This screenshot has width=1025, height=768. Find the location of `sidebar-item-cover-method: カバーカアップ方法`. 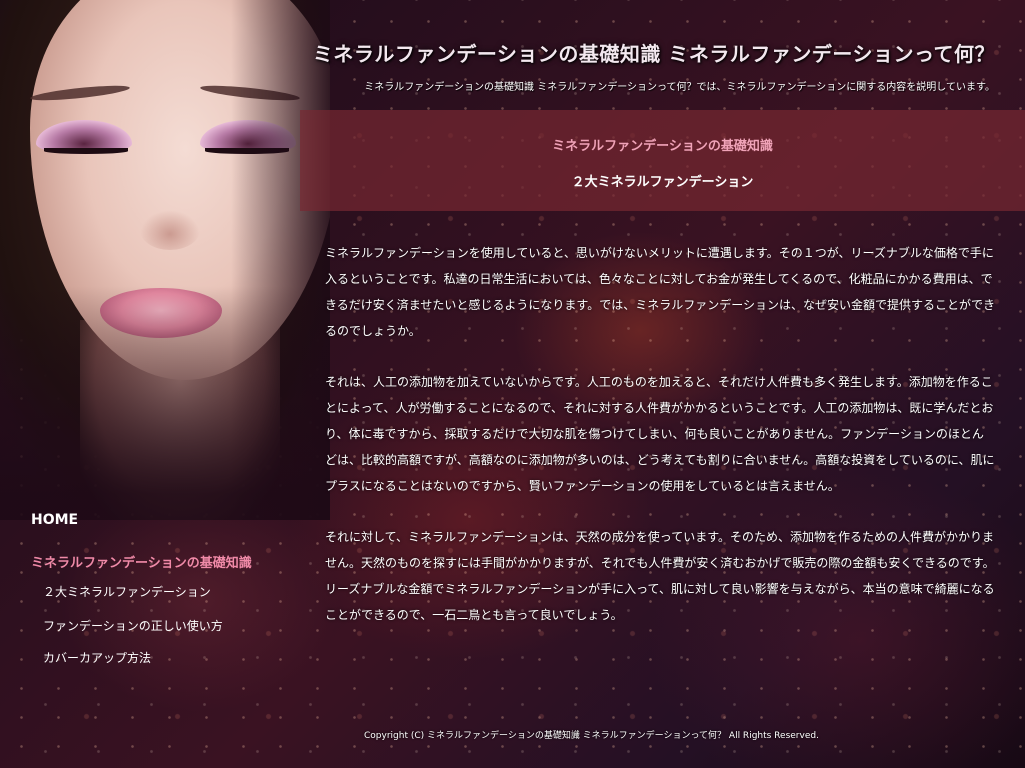

sidebar-item-cover-method: カバーカアップ方法 is located at coordinates (177, 659).